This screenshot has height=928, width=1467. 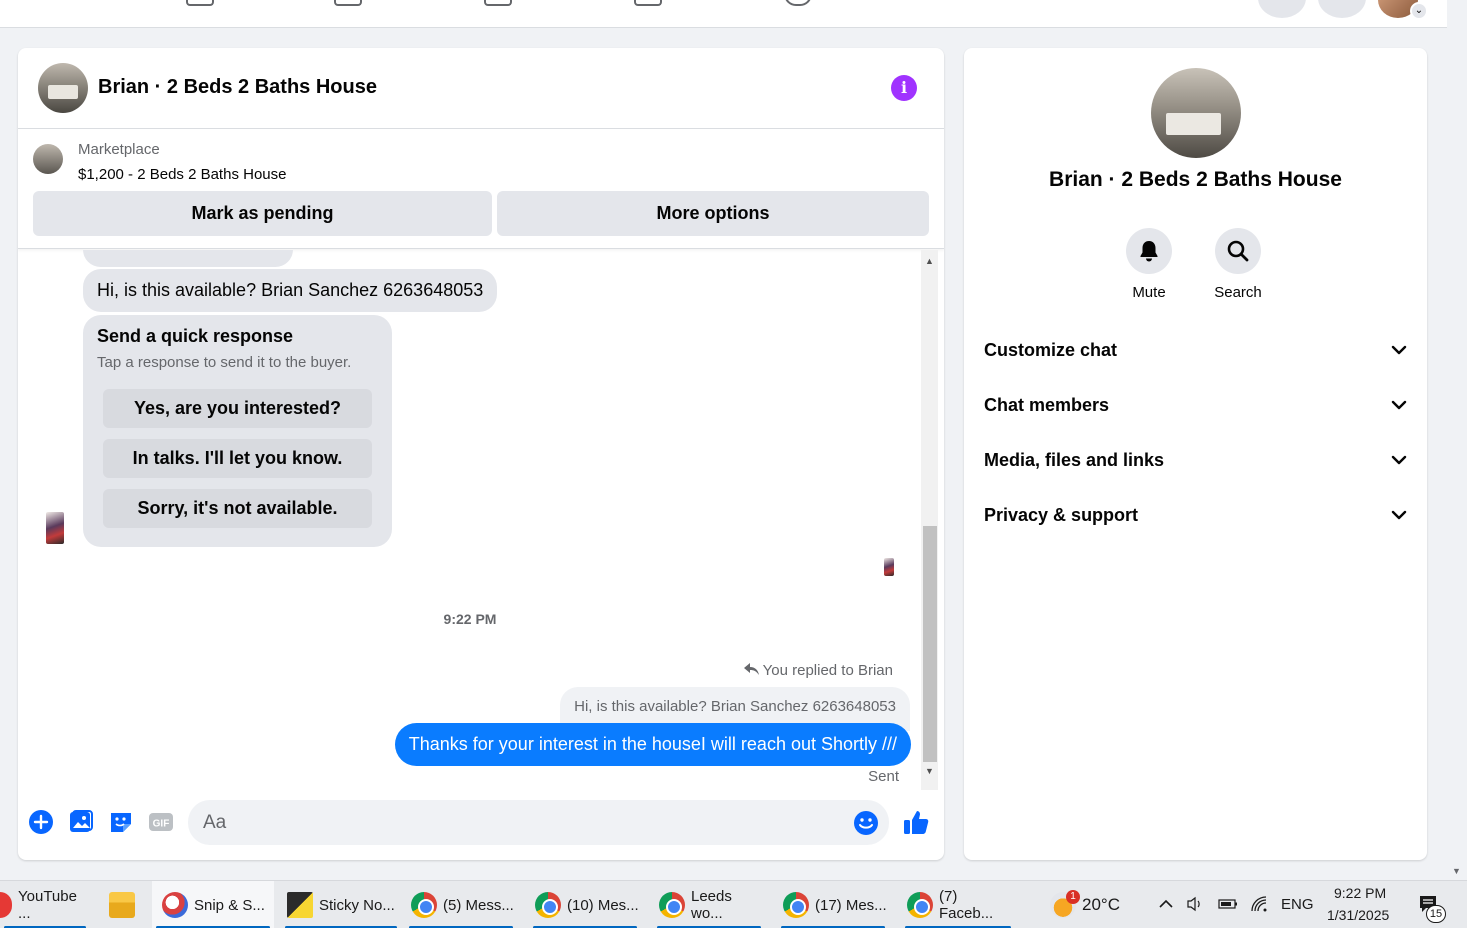 I want to click on privacy-support-section: Privacy & support, so click(x=1195, y=515).